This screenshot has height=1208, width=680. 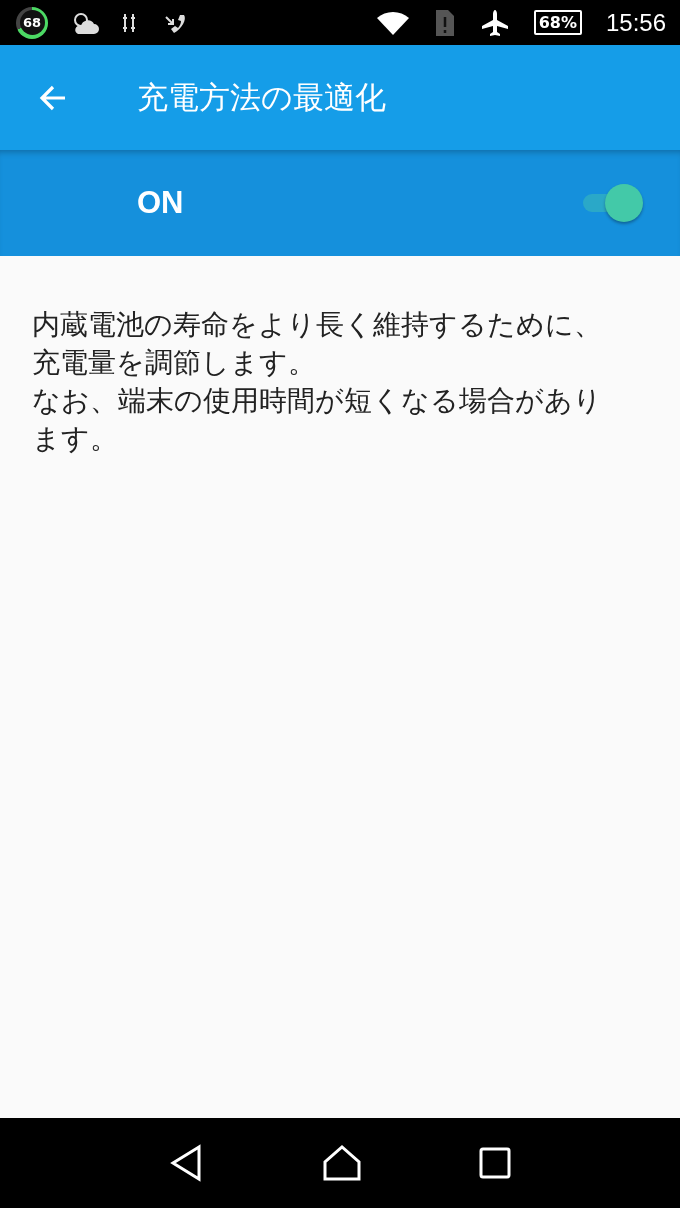 What do you see at coordinates (160, 203) in the screenshot?
I see `switch-label: ON` at bounding box center [160, 203].